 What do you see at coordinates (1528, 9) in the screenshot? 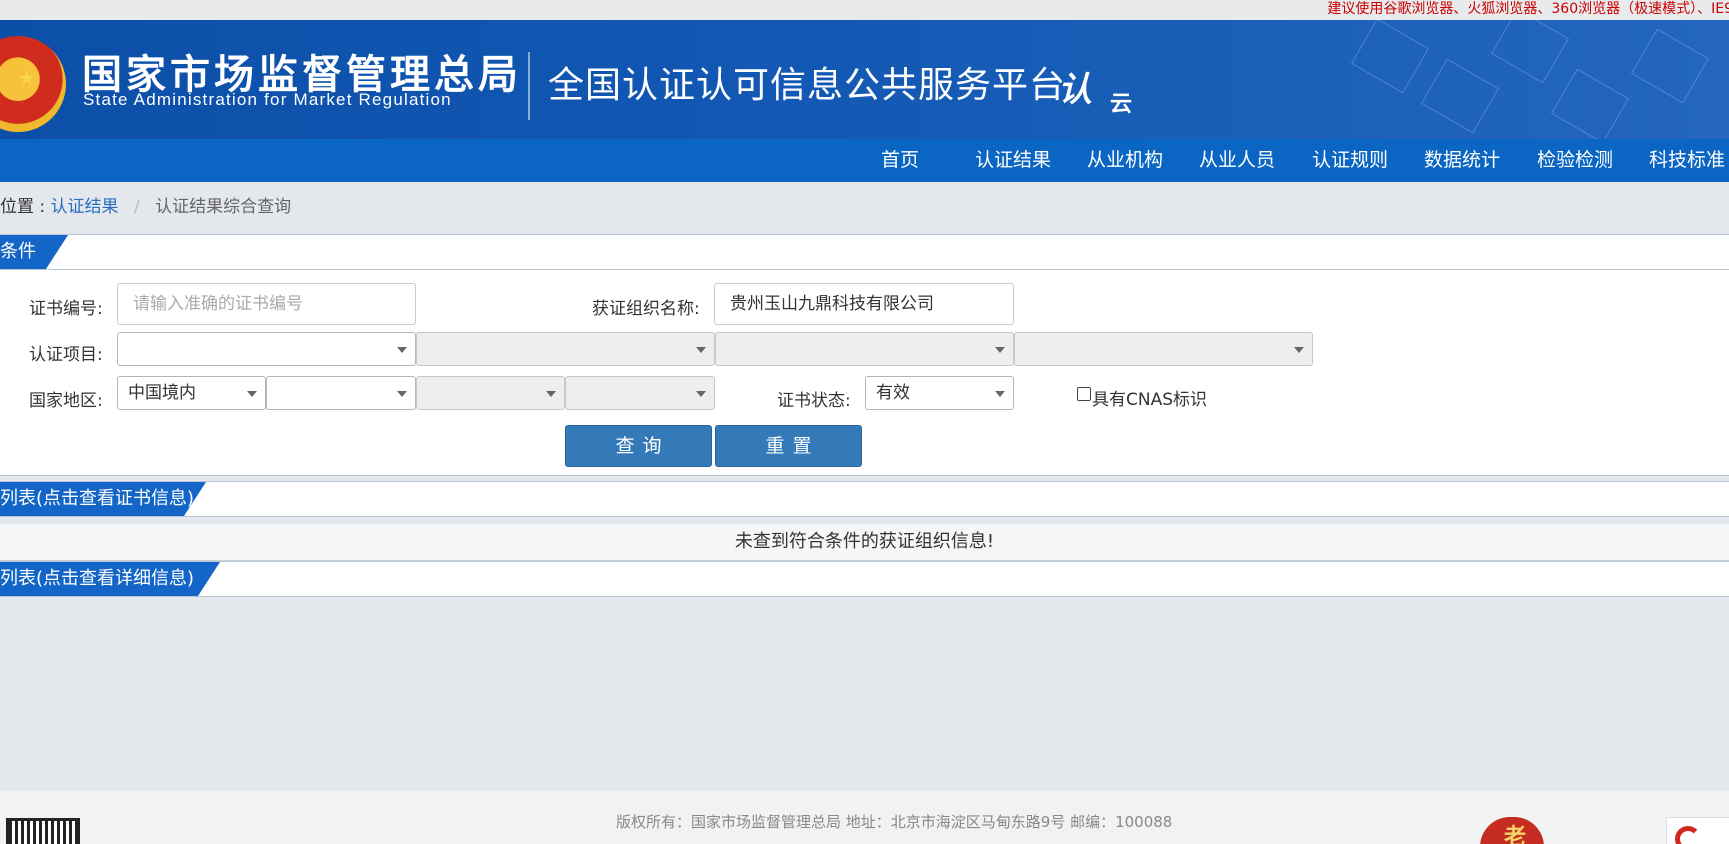
I see `browser-notice-text: 建议使用谷歌浏览器、火狐浏览器、360浏览器（极速模式）、IE9` at bounding box center [1528, 9].